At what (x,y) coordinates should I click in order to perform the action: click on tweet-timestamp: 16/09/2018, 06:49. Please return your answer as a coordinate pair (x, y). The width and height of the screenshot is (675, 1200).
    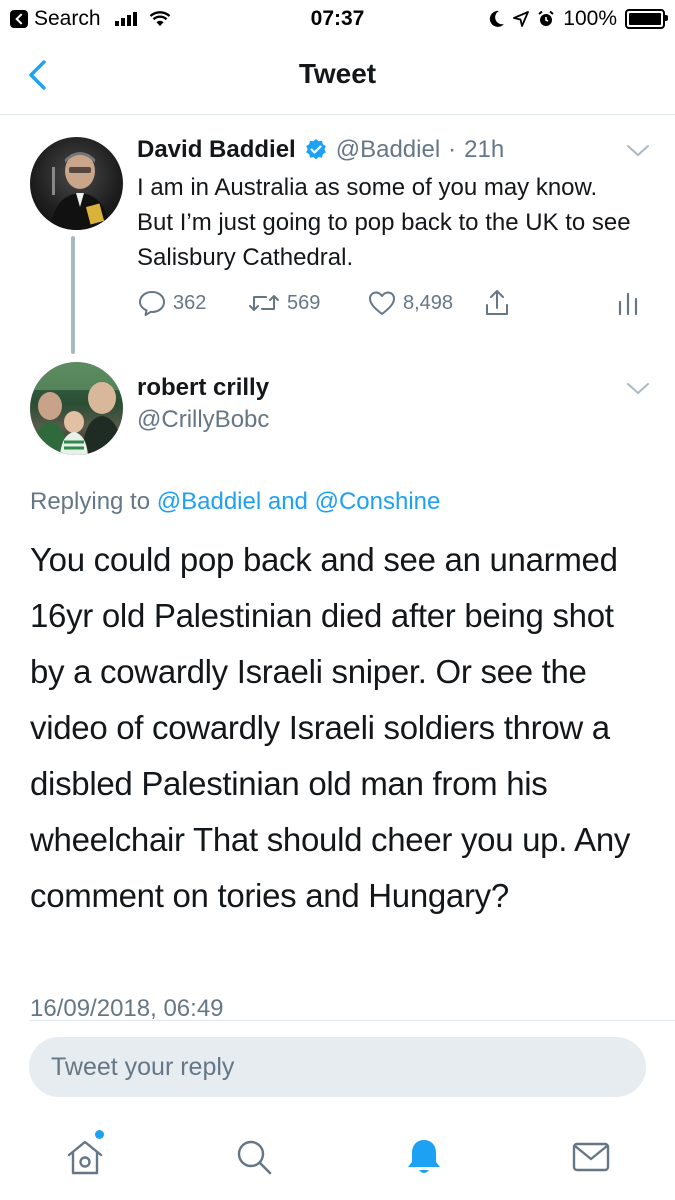
    Looking at the image, I should click on (127, 1008).